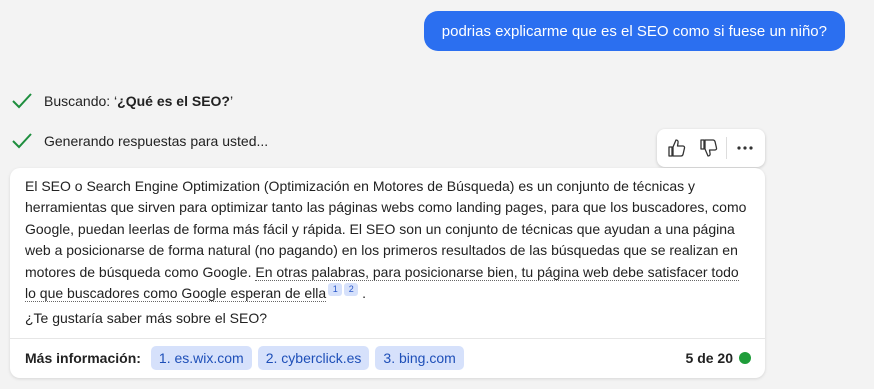  Describe the element at coordinates (351, 290) in the screenshot. I see `citation-2: 2` at that location.